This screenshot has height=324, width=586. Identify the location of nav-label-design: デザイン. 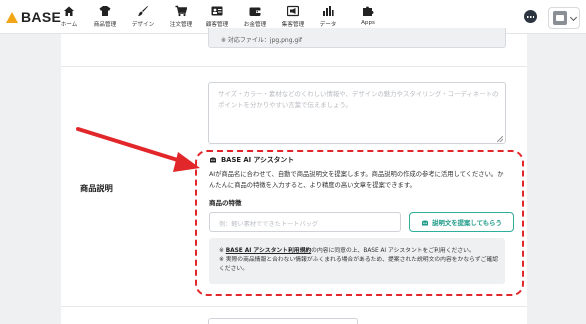
(143, 25).